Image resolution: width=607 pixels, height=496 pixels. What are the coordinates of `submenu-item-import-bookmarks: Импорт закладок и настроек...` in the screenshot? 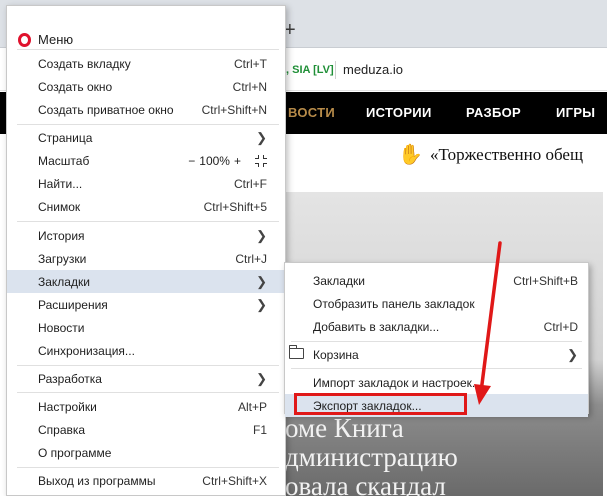 It's located at (436, 382).